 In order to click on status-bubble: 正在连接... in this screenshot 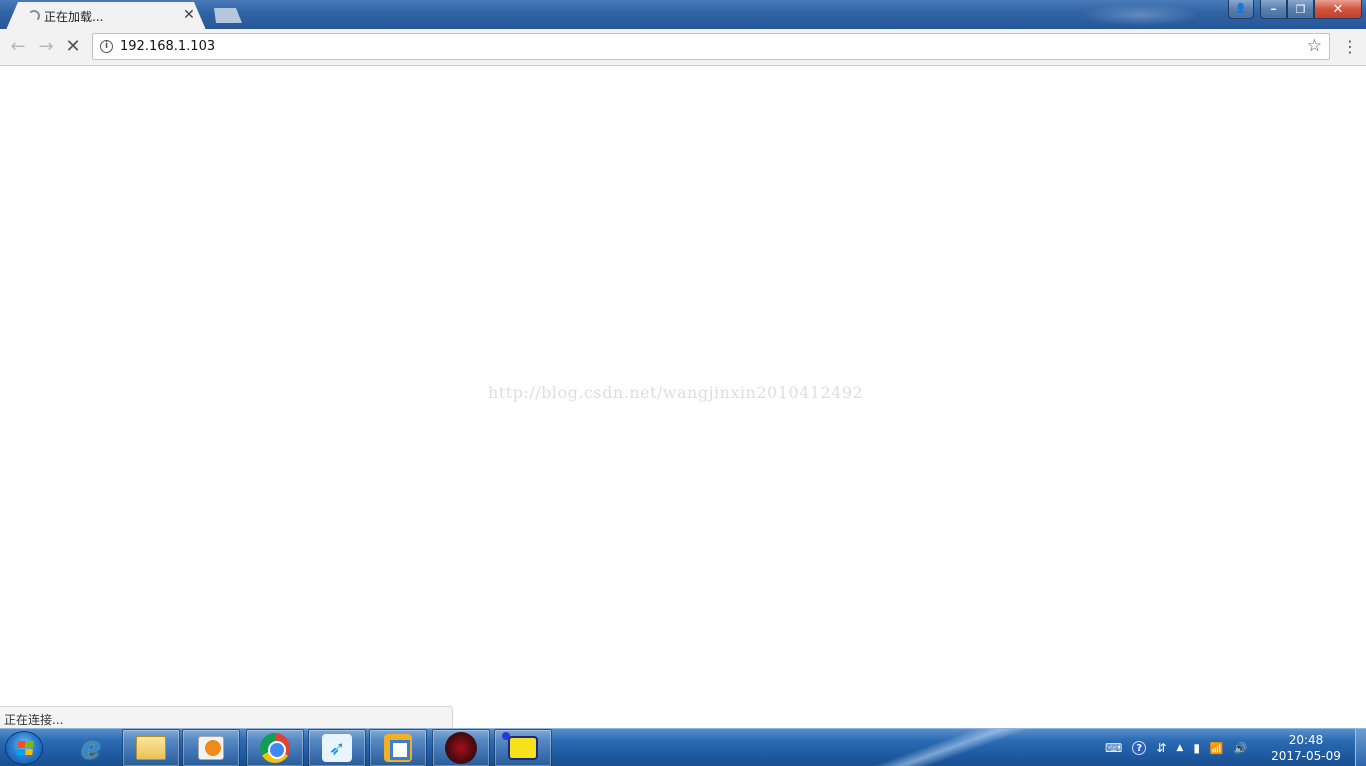, I will do `click(226, 717)`.